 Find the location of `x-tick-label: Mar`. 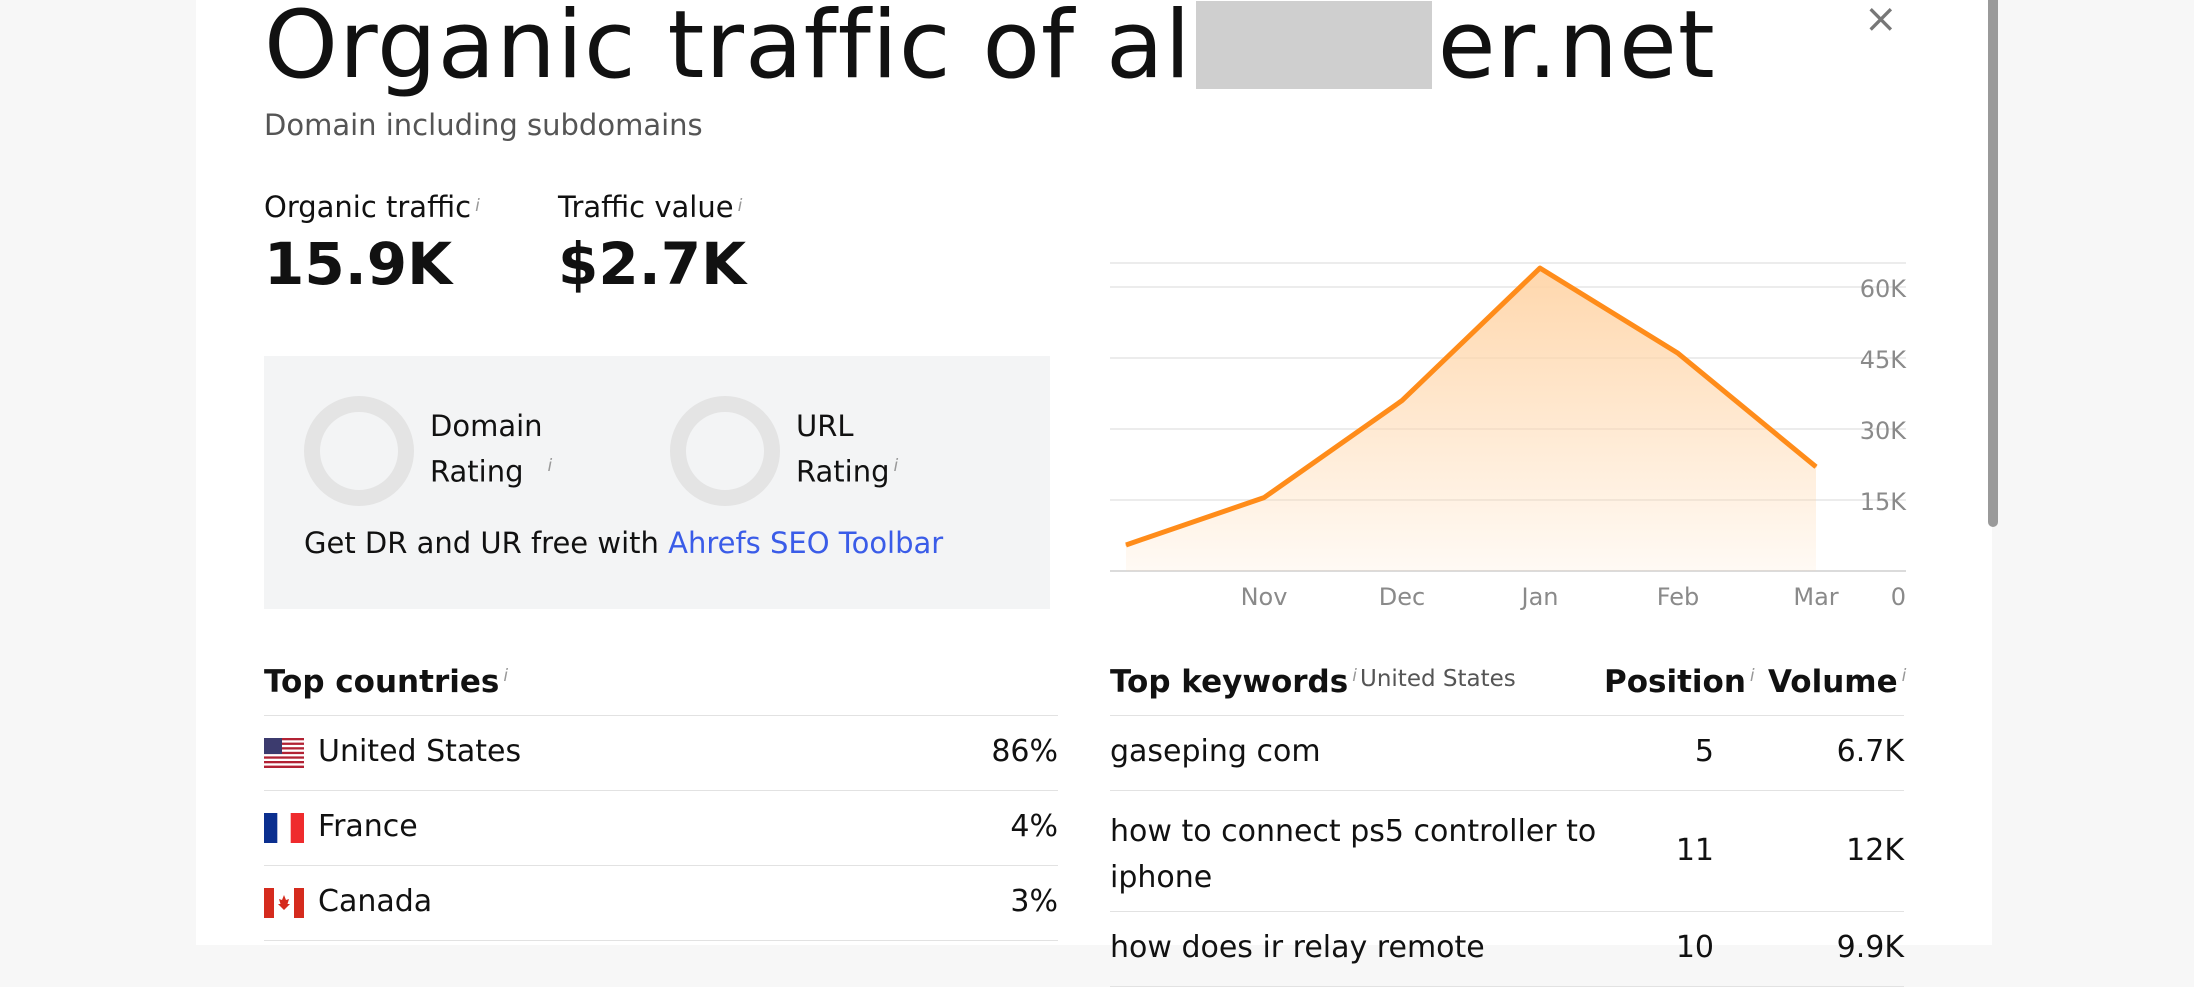

x-tick-label: Mar is located at coordinates (1815, 597).